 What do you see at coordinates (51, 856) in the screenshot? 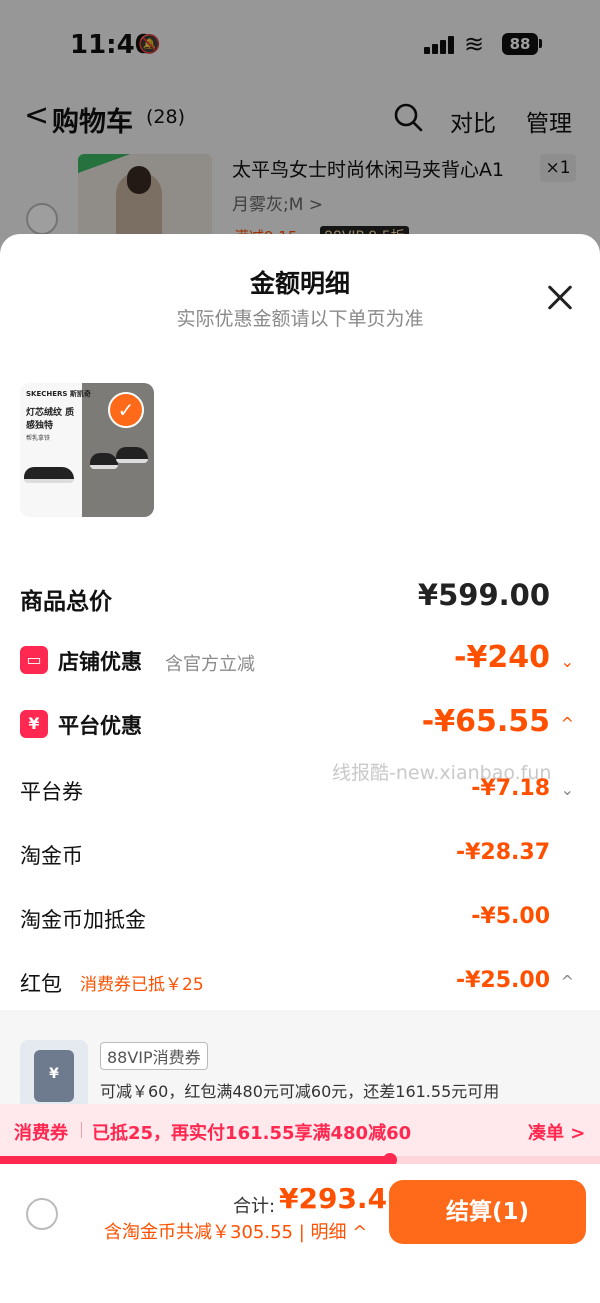
I see `coins-label: 淘金币` at bounding box center [51, 856].